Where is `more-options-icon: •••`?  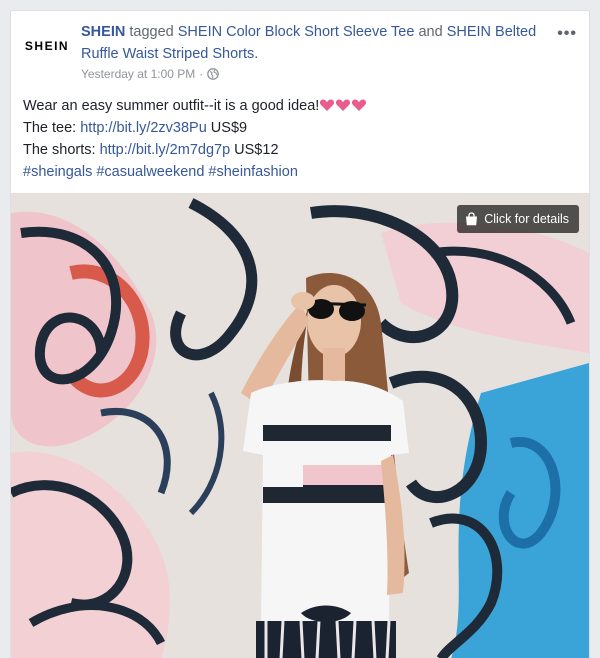 more-options-icon: ••• is located at coordinates (567, 34).